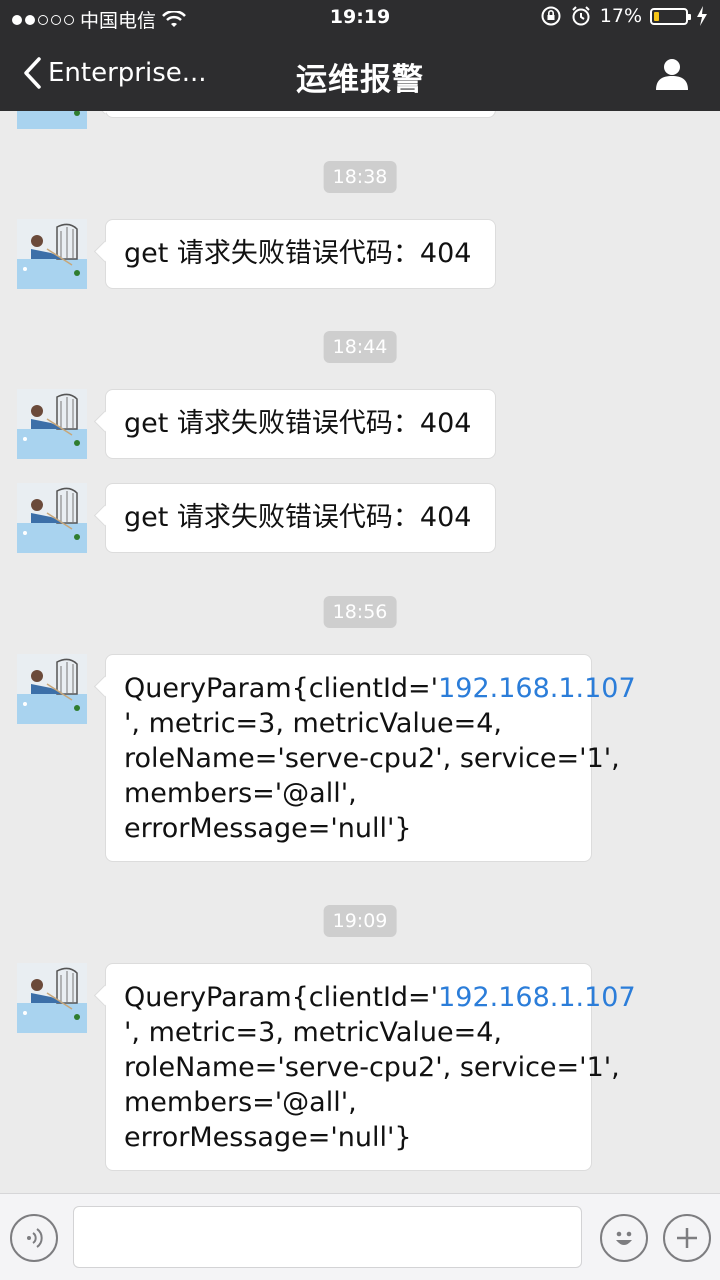  Describe the element at coordinates (360, 177) in the screenshot. I see `timestamp: 18:38` at that location.